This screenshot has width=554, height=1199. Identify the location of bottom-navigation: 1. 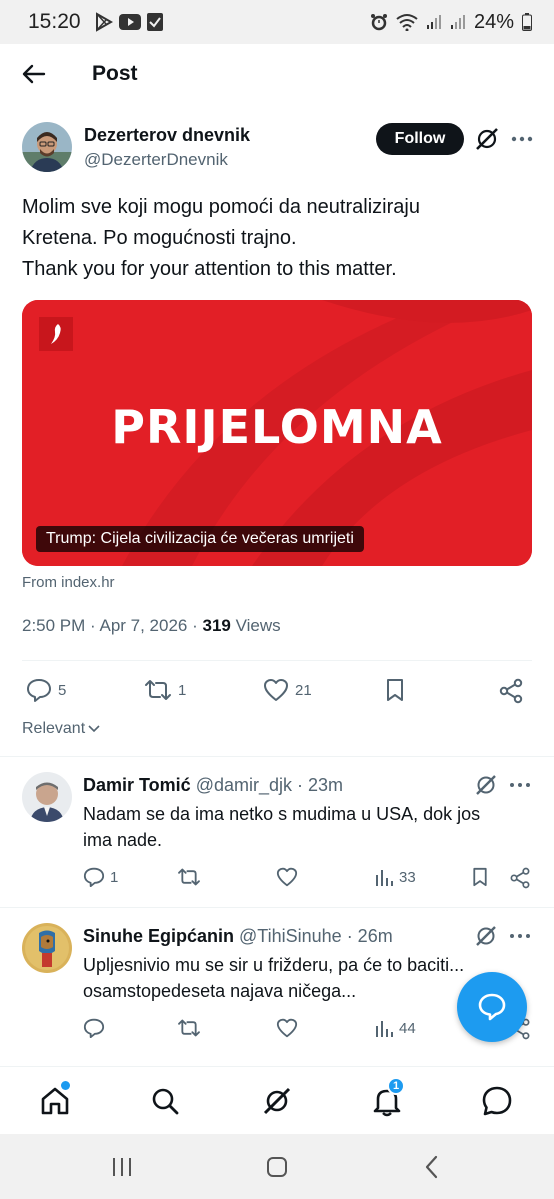
(277, 1100).